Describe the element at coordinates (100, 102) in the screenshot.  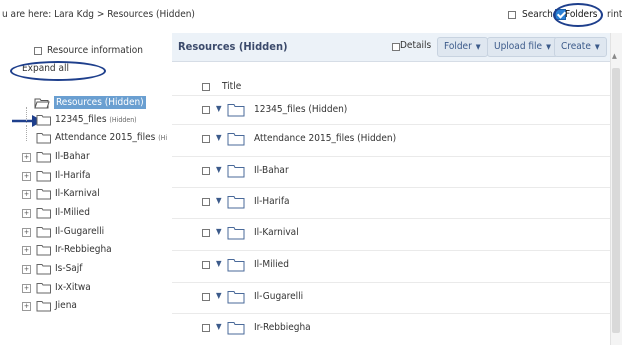
I see `tree-root-resources: Resources (Hidden)` at that location.